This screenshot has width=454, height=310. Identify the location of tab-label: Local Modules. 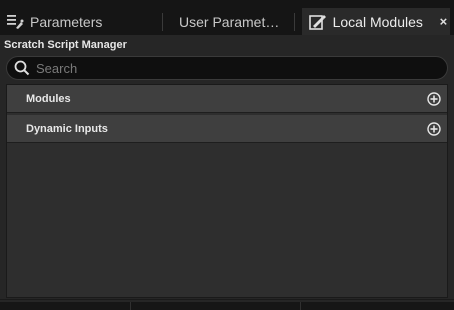
(377, 21).